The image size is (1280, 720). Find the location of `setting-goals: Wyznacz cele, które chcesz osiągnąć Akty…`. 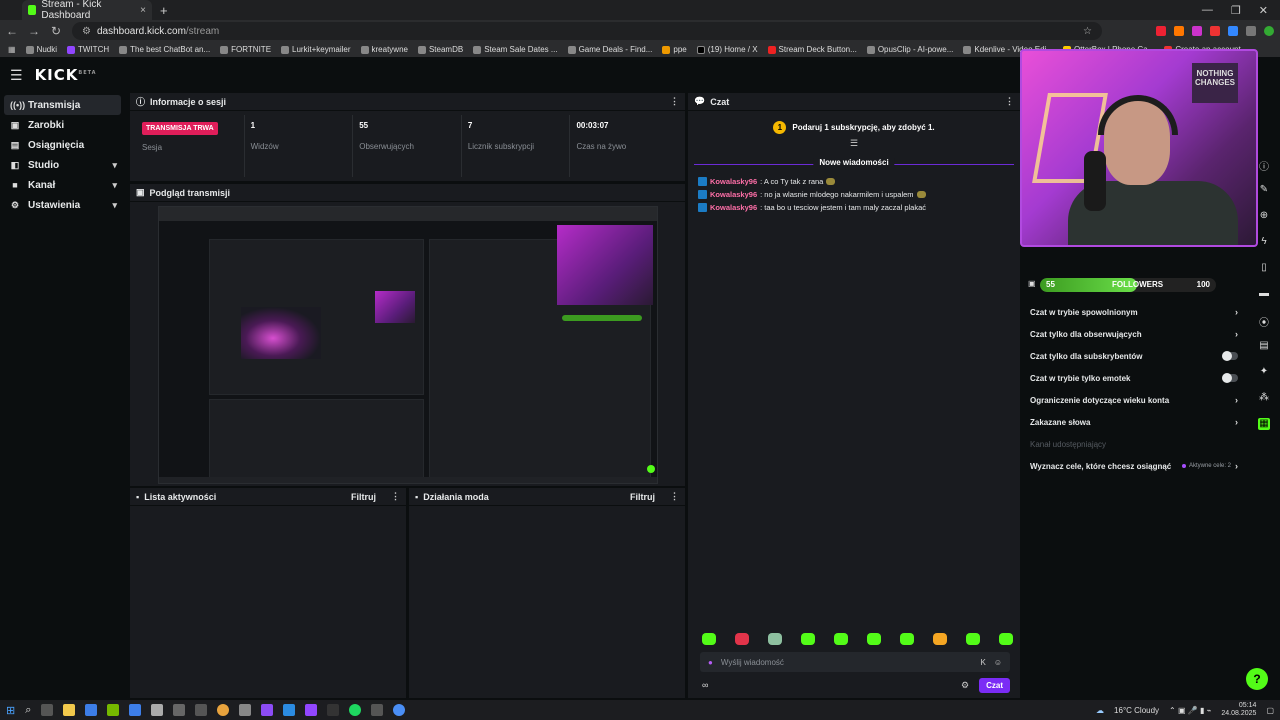

setting-goals: Wyznacz cele, które chcesz osiągnąć Akty… is located at coordinates (1134, 466).